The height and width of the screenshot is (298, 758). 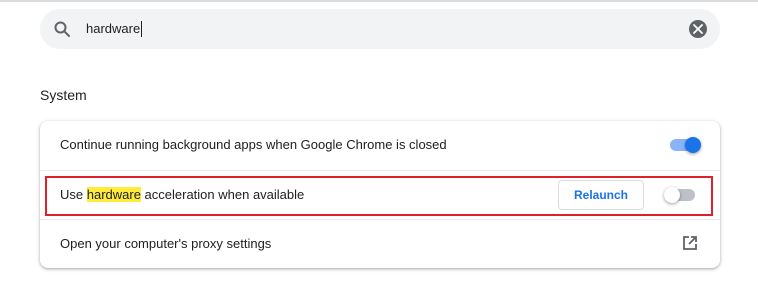 What do you see at coordinates (380, 243) in the screenshot?
I see `setting-row-proxy: Open your computer's proxy settings` at bounding box center [380, 243].